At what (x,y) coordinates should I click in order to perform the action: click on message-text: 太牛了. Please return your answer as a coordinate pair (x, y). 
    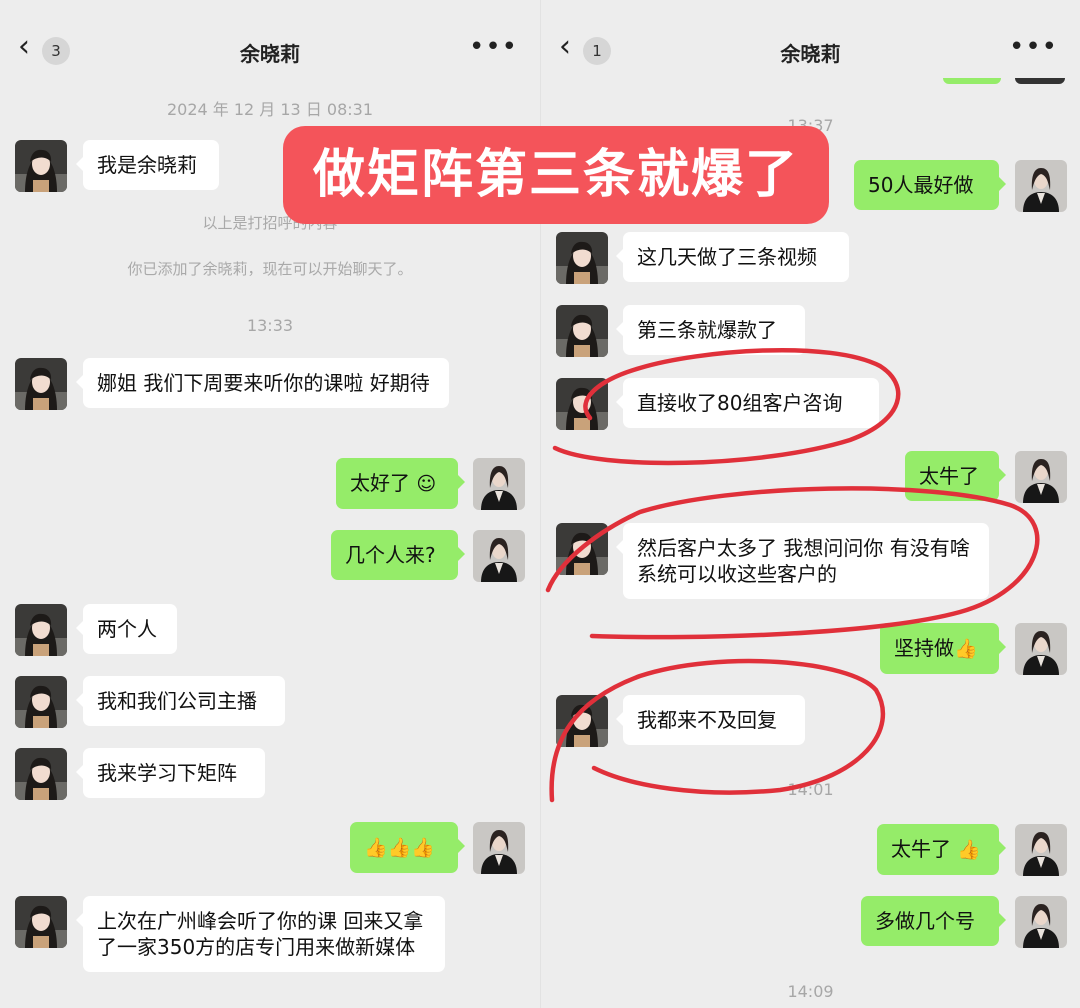
    Looking at the image, I should click on (921, 849).